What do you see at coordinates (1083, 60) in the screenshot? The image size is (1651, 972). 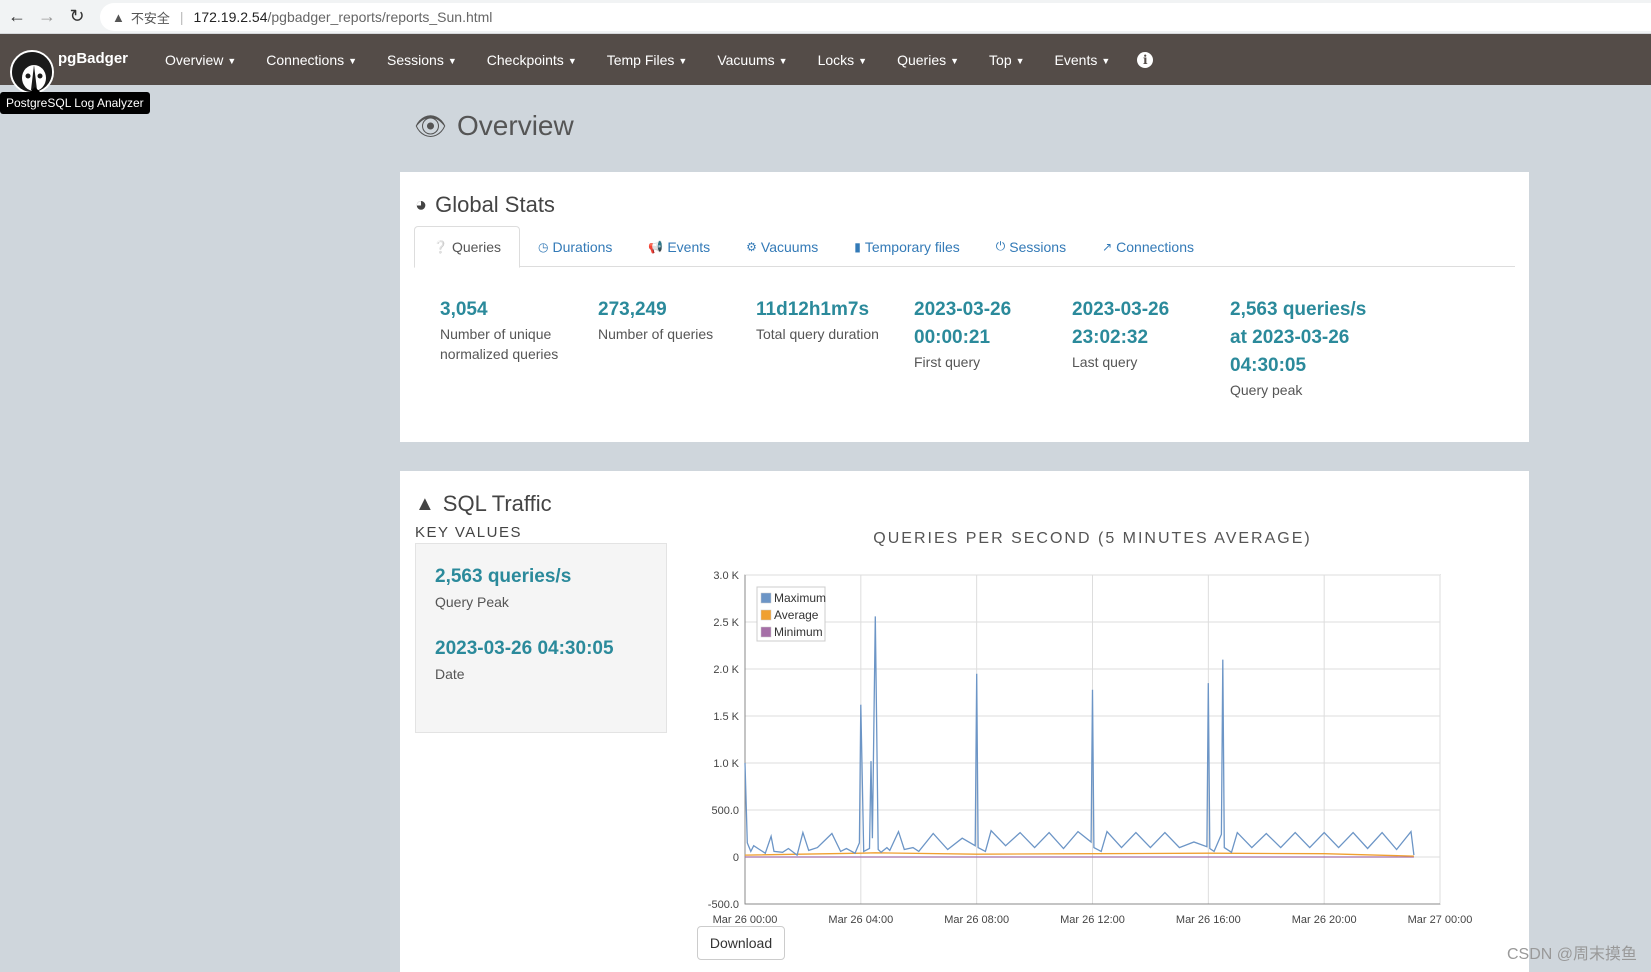 I see `menu-events: Events ▼` at bounding box center [1083, 60].